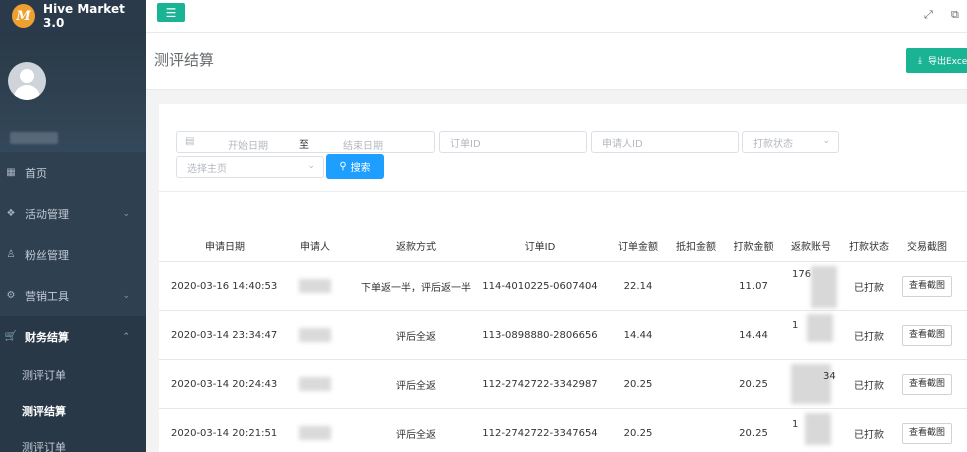  What do you see at coordinates (811, 245) in the screenshot?
I see `column-header: 返款账号` at bounding box center [811, 245].